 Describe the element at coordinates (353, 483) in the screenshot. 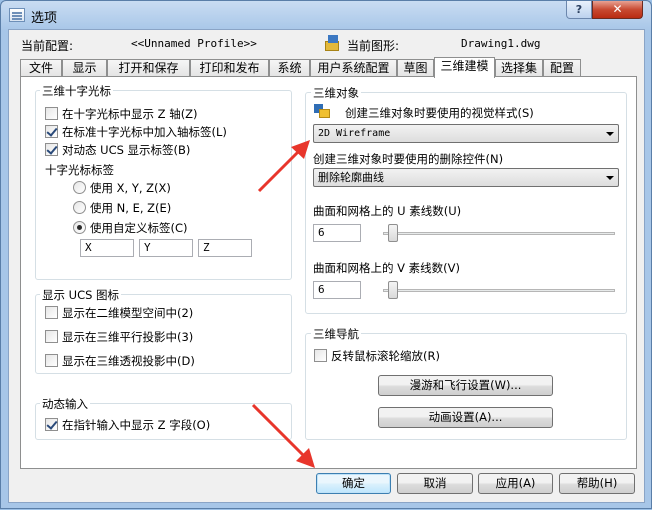

I see `ok-button: 确定` at that location.